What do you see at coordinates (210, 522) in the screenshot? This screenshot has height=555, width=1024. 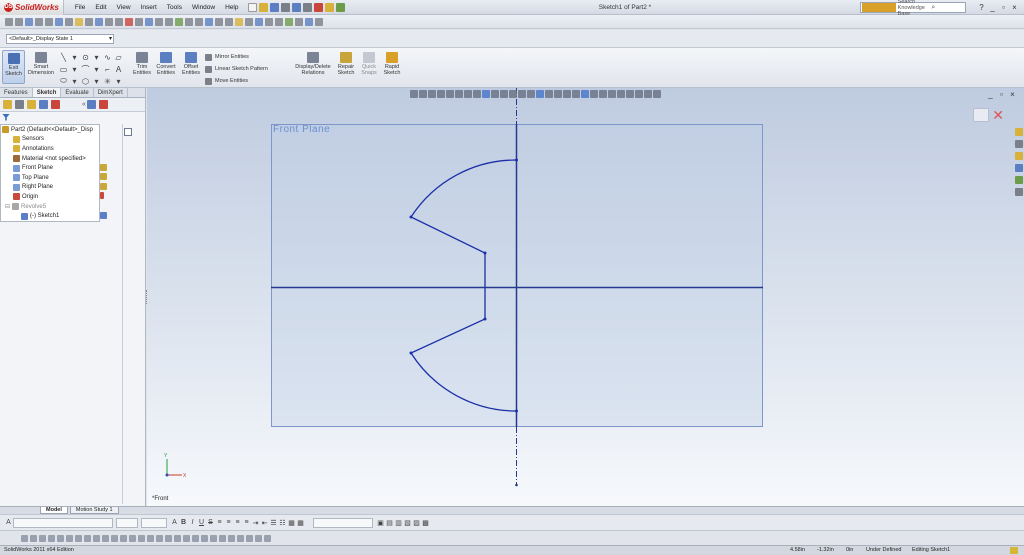 I see `strikethrough-icon: S` at bounding box center [210, 522].